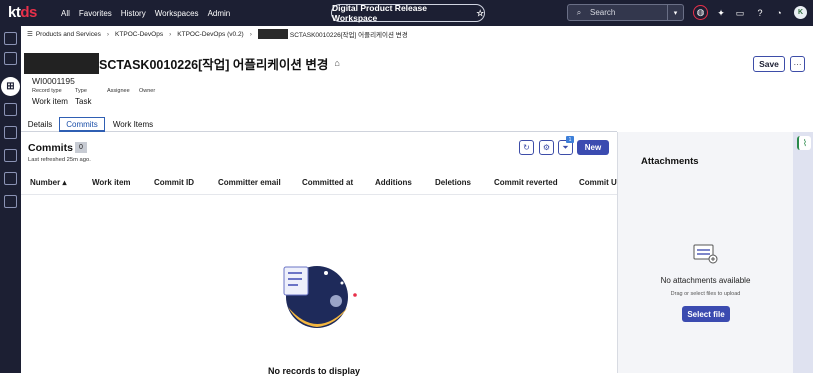  Describe the element at coordinates (10, 132) in the screenshot. I see `calendar-icon` at that location.